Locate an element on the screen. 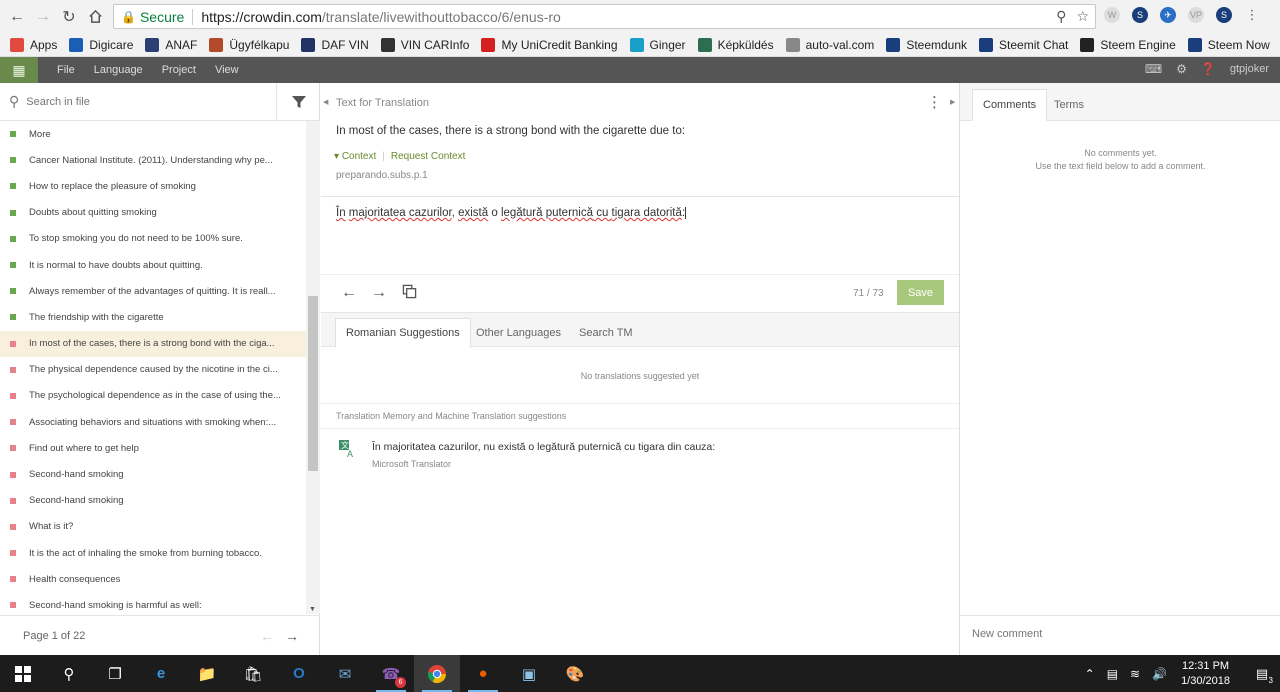 This screenshot has width=1280, height=692. zoom-icon: ⚲ is located at coordinates (1061, 16).